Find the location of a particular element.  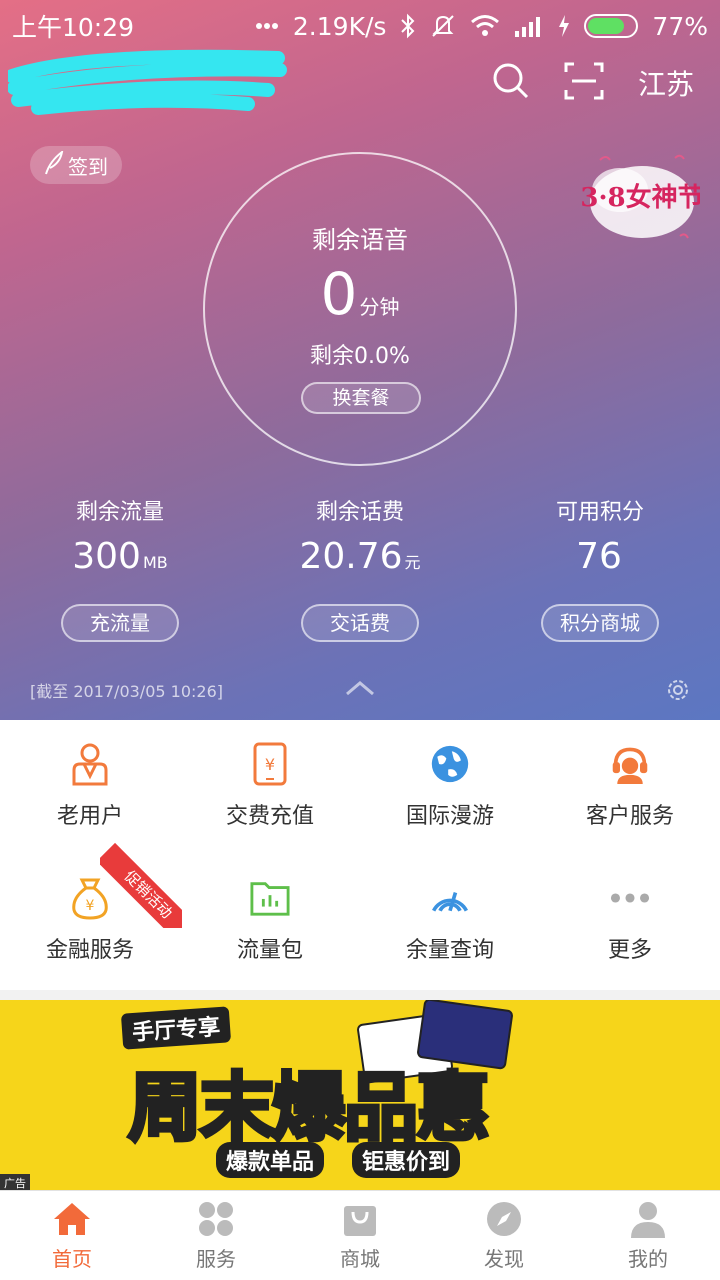

ad-label: 广告 is located at coordinates (15, 1182).